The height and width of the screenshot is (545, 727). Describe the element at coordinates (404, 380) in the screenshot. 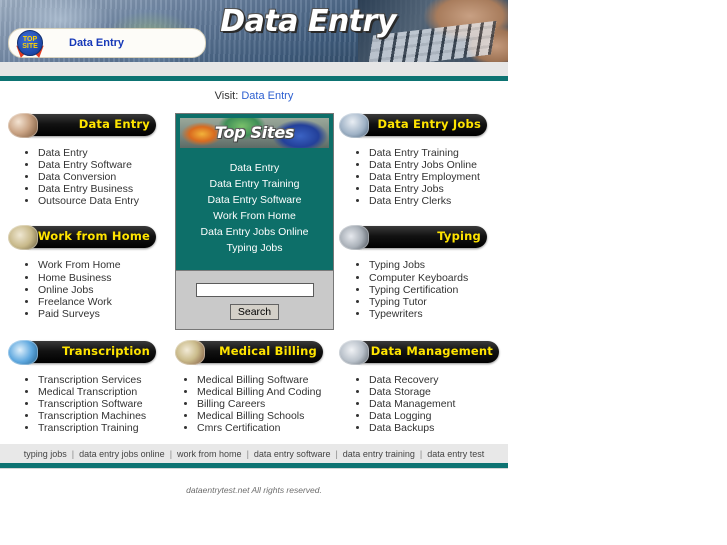

I see `link-label: Data Recovery` at that location.